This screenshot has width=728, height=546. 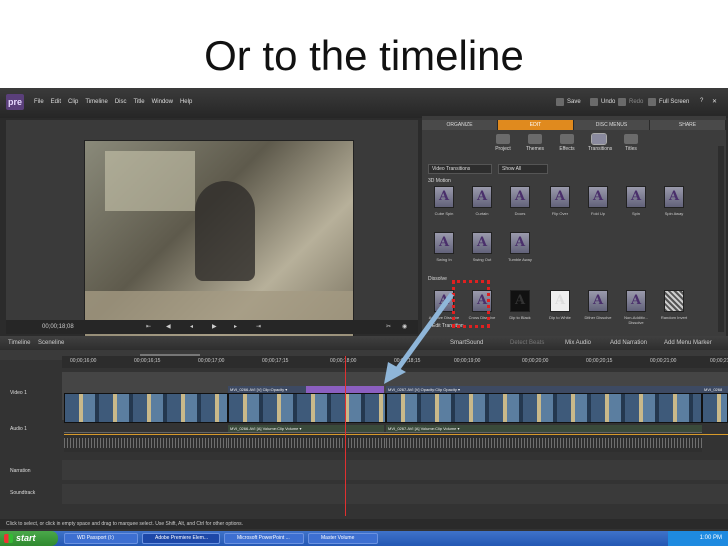 I want to click on transition-4-thumb: A, so click(x=598, y=197).